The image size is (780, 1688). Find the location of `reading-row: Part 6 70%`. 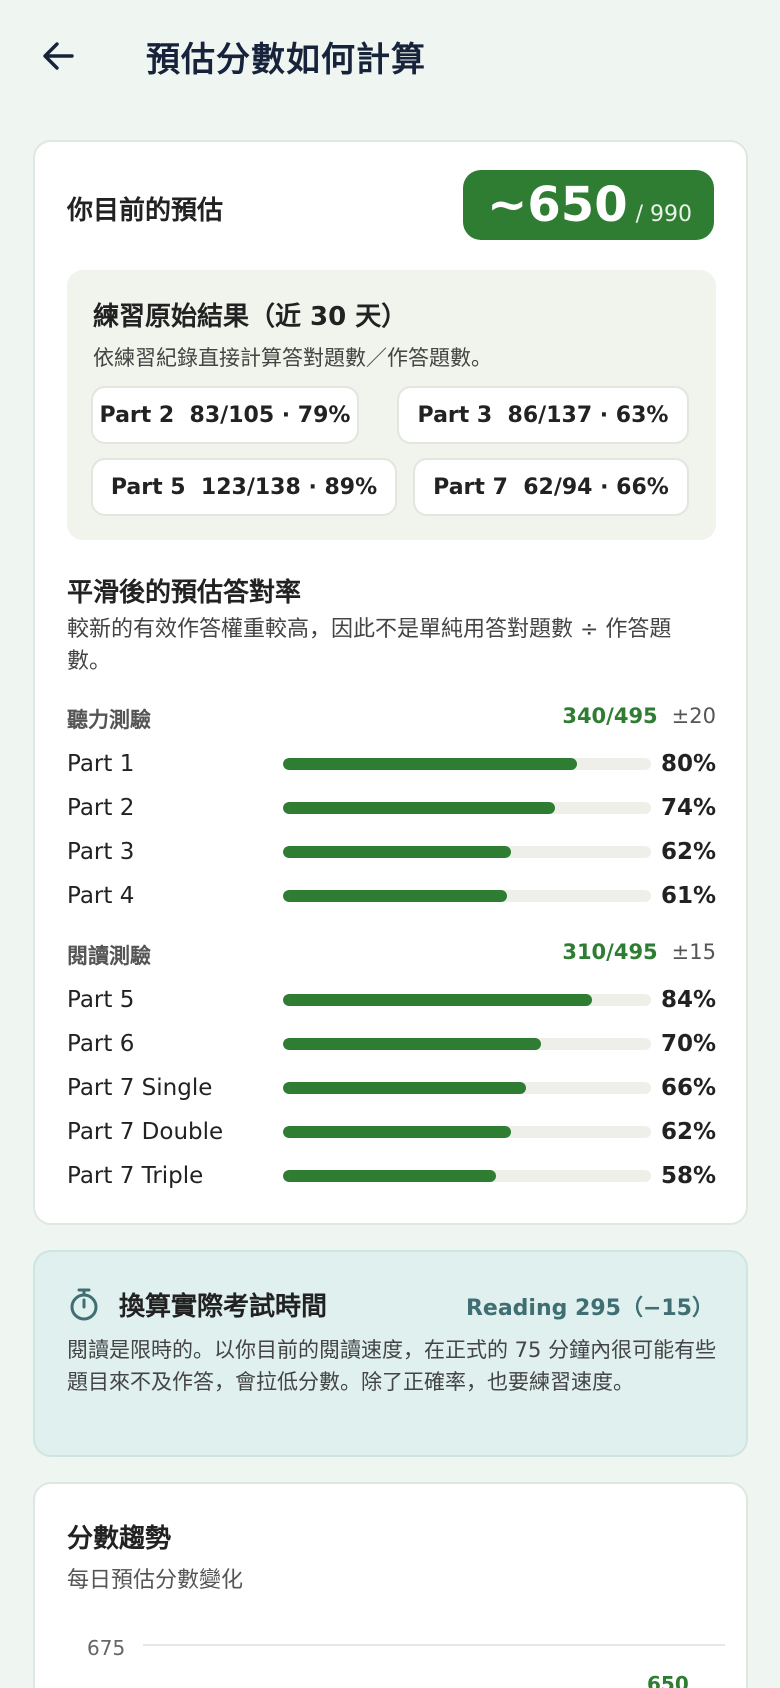

reading-row: Part 6 70% is located at coordinates (391, 1044).